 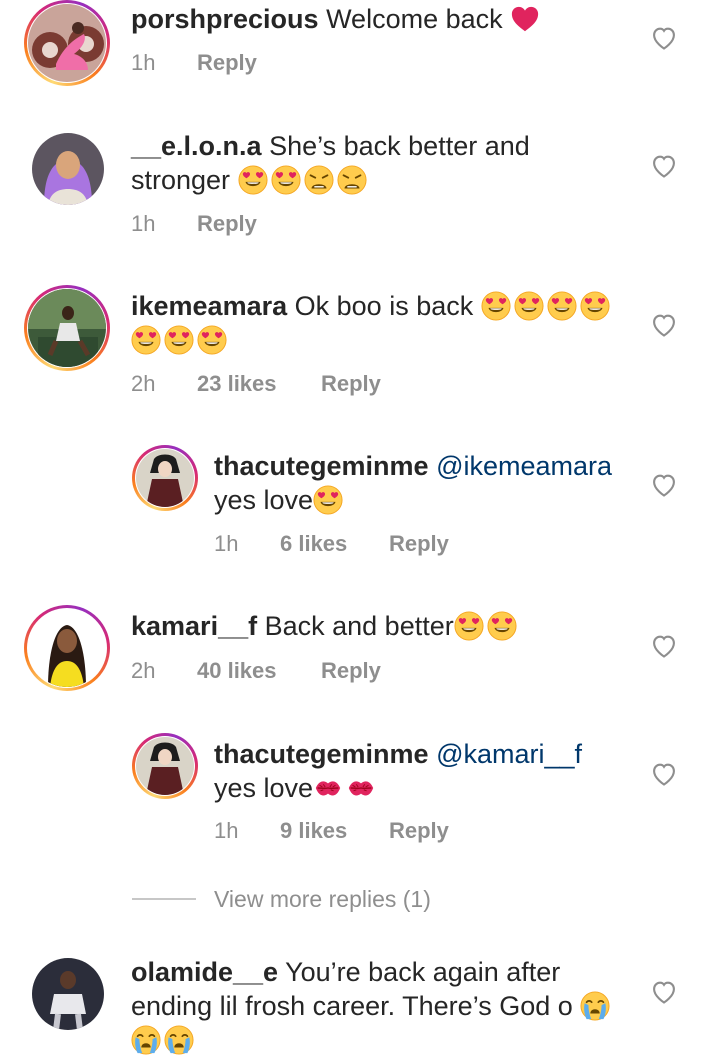 What do you see at coordinates (372, 323) in the screenshot?
I see `comment-text: ikemeamara Ok boo is back` at bounding box center [372, 323].